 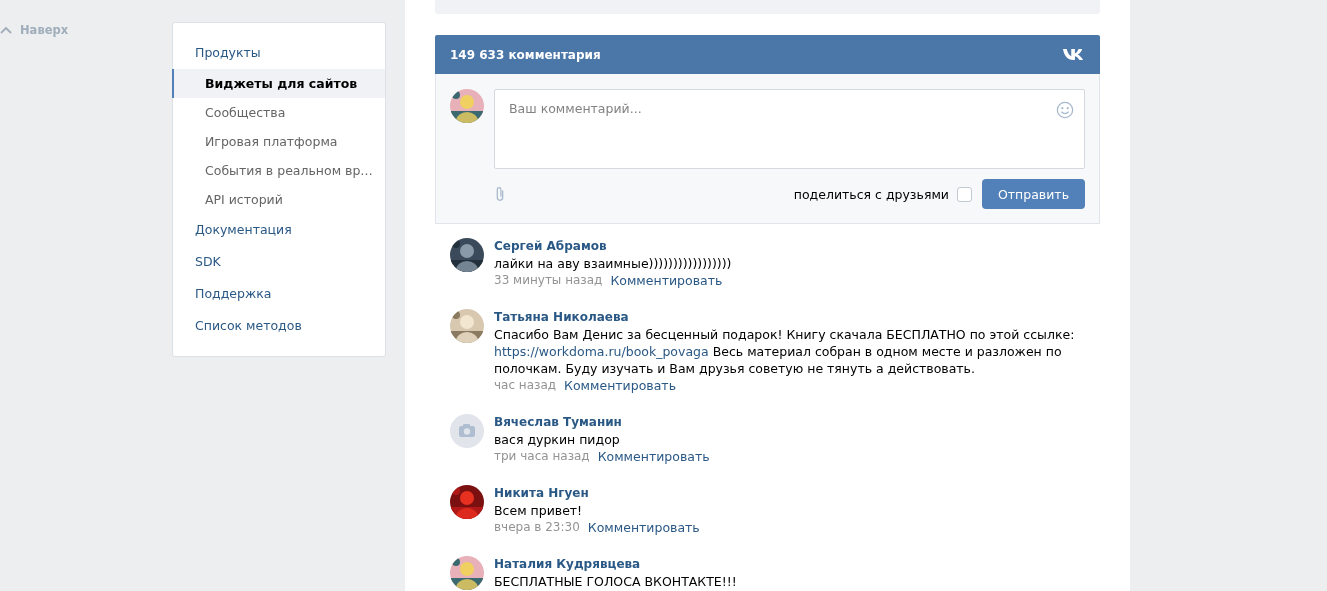 What do you see at coordinates (789, 317) in the screenshot?
I see `author-link: Татьяна Николаева` at bounding box center [789, 317].